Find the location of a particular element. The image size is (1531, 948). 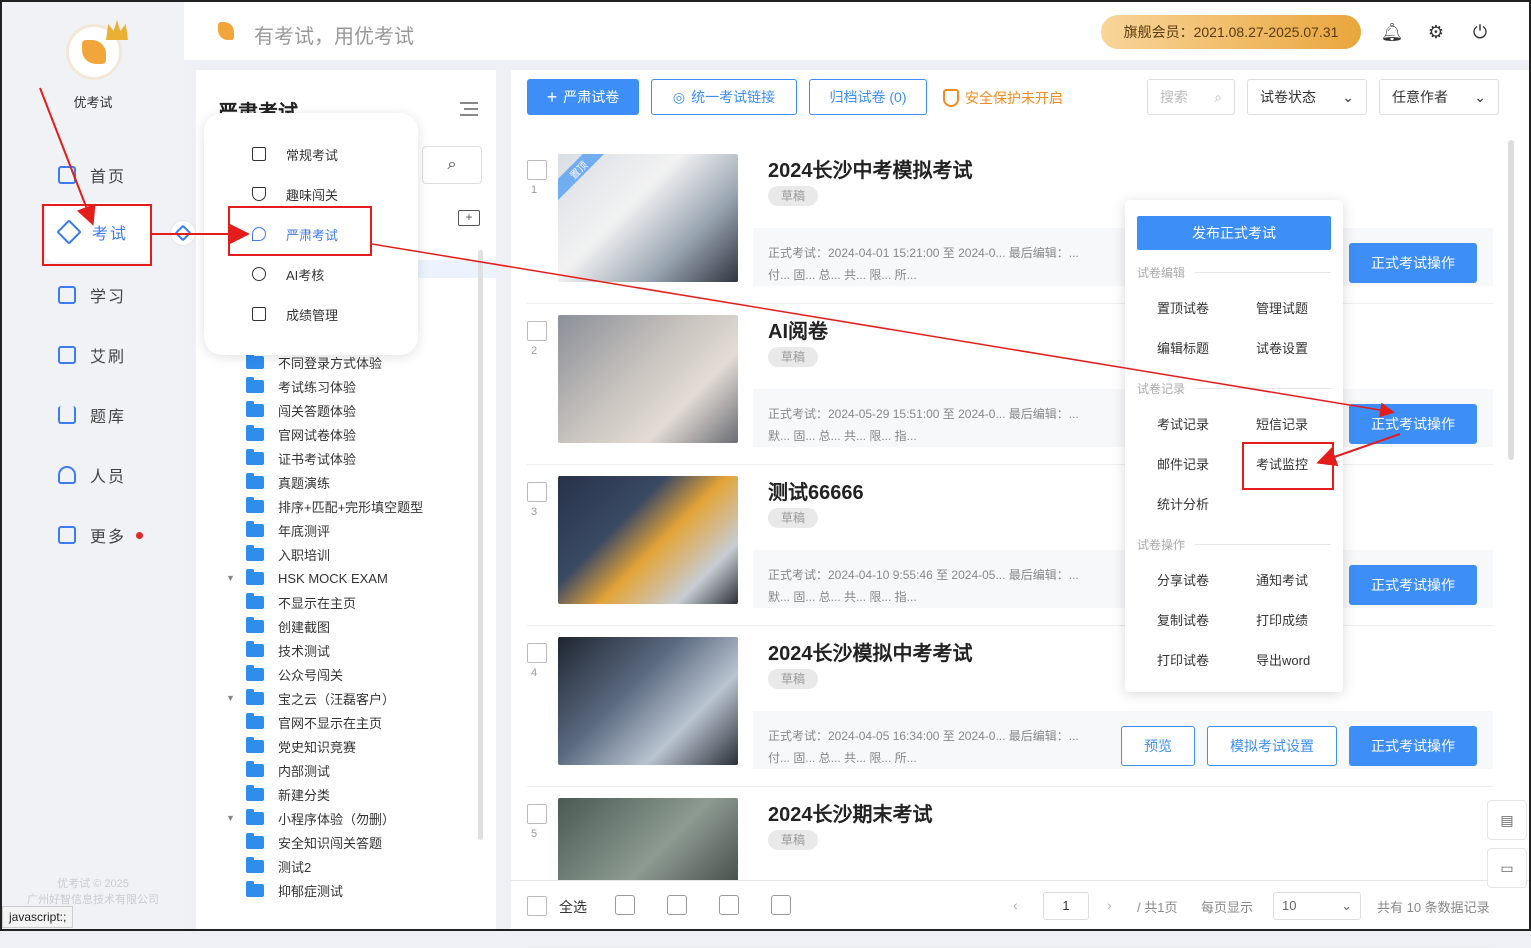

folder-item: ▼ 小程序体验（勿删） is located at coordinates (351, 818).